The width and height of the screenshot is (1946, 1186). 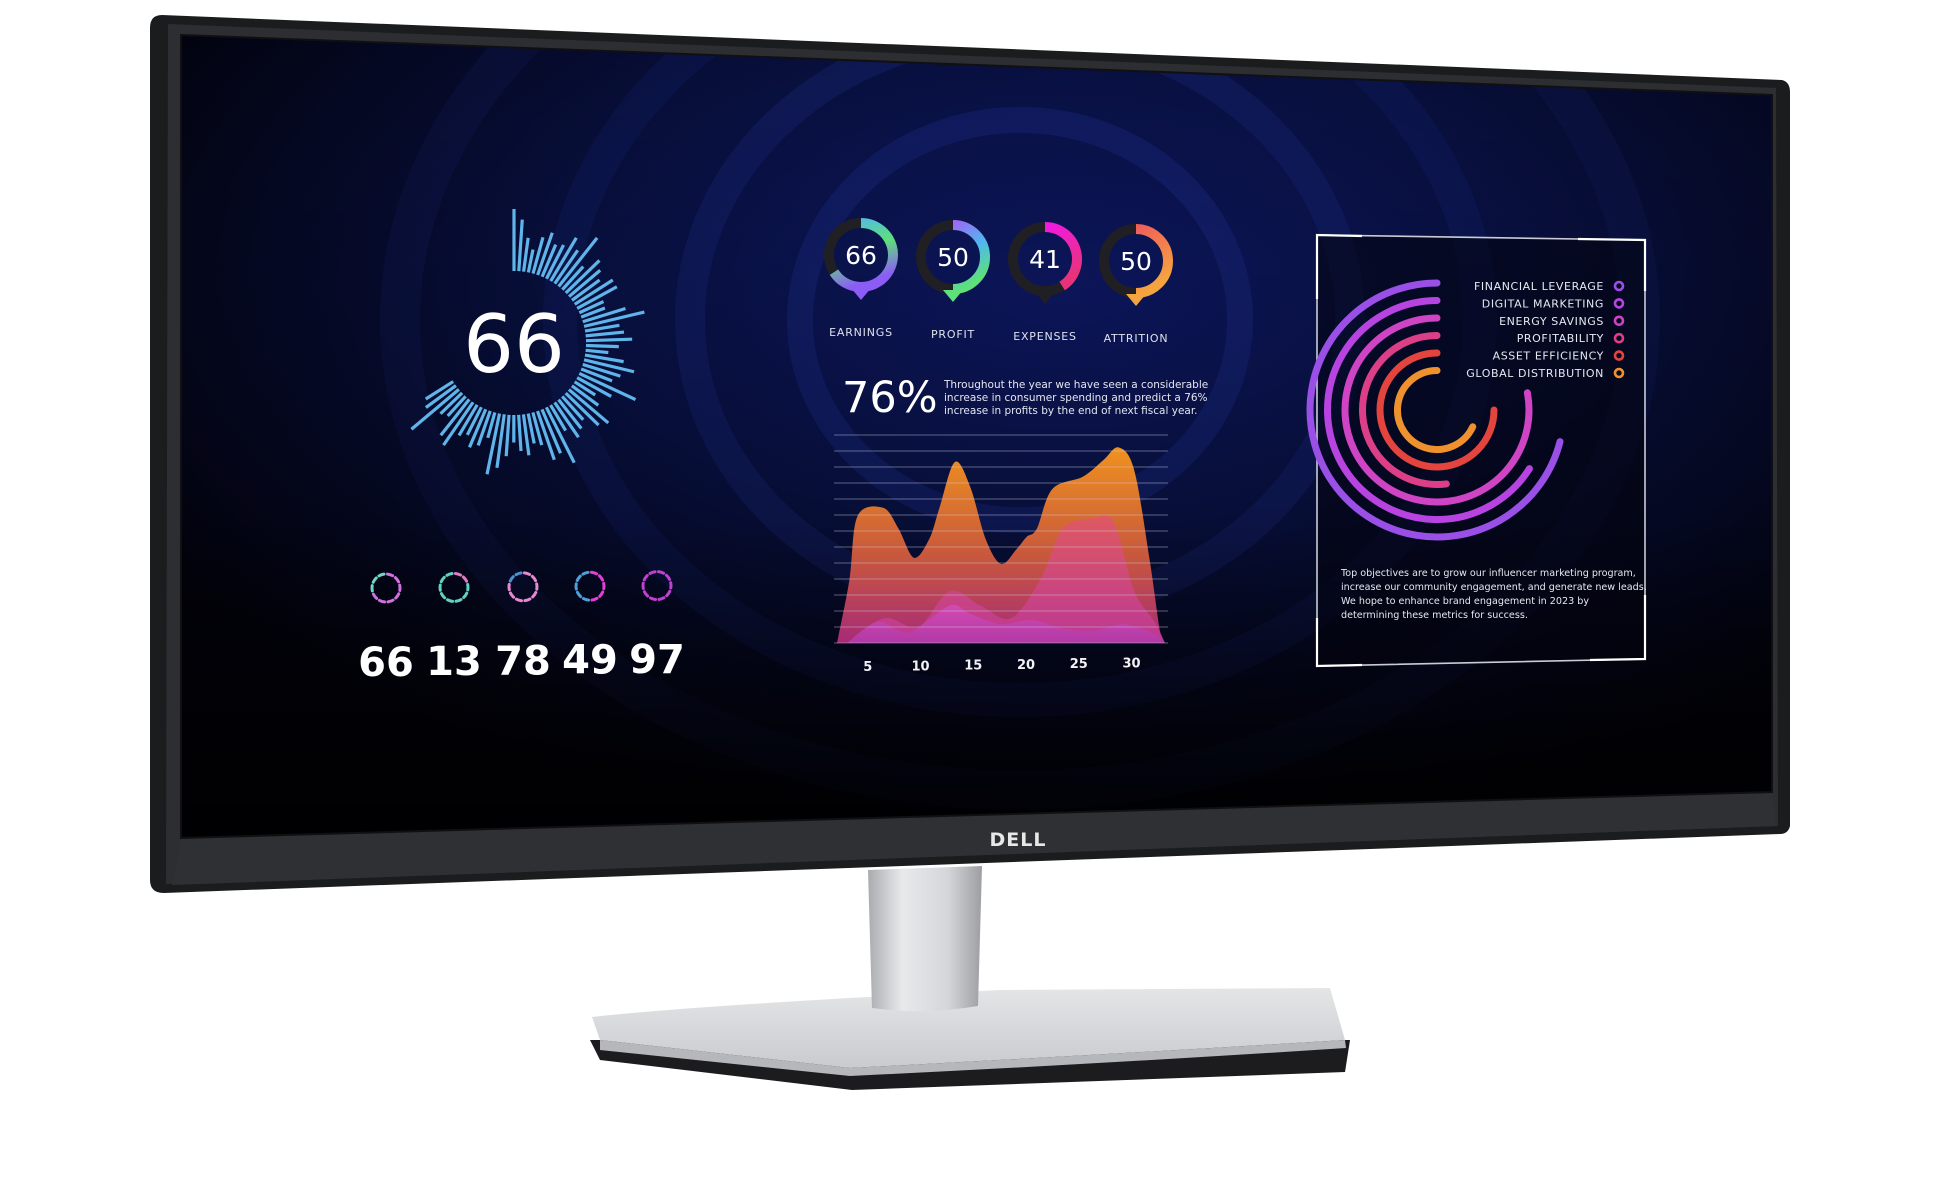 I want to click on legend-label: GLOBAL DISTRIBUTION, so click(x=1535, y=373).